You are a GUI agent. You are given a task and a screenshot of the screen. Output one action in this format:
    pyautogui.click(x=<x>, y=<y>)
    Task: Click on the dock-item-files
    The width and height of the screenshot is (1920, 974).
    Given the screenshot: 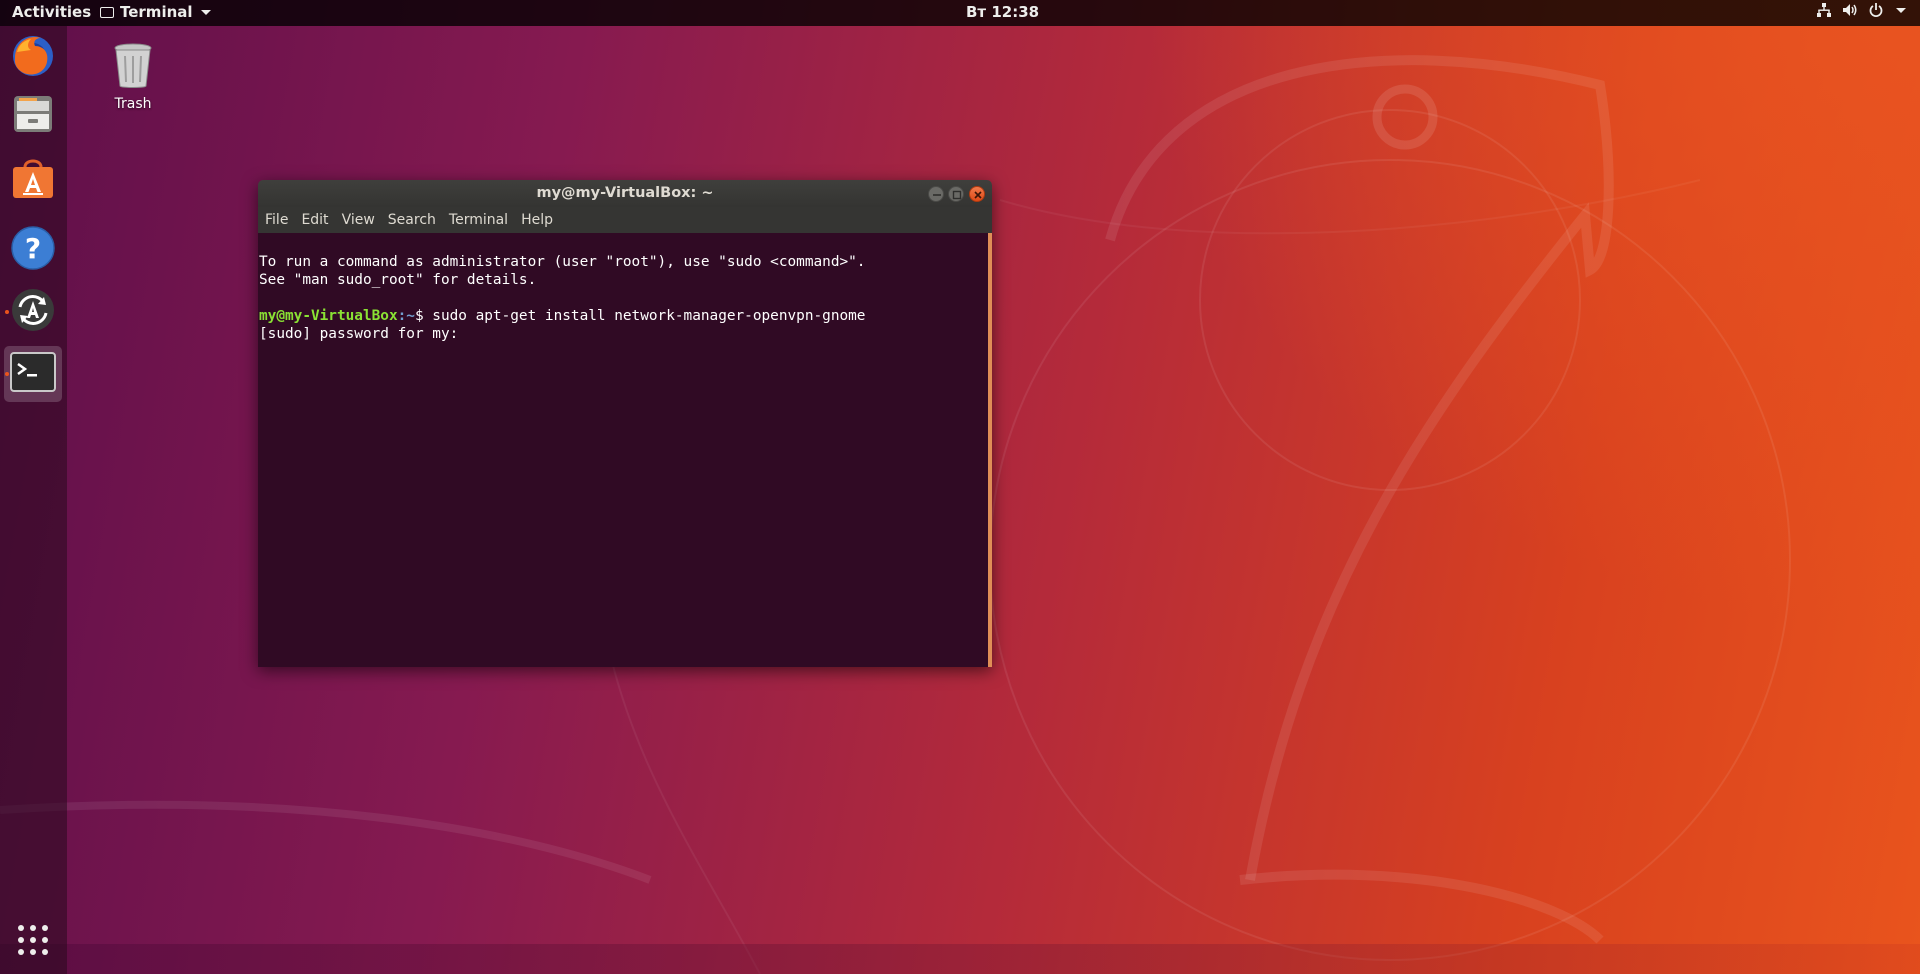 What is the action you would take?
    pyautogui.click(x=33, y=116)
    